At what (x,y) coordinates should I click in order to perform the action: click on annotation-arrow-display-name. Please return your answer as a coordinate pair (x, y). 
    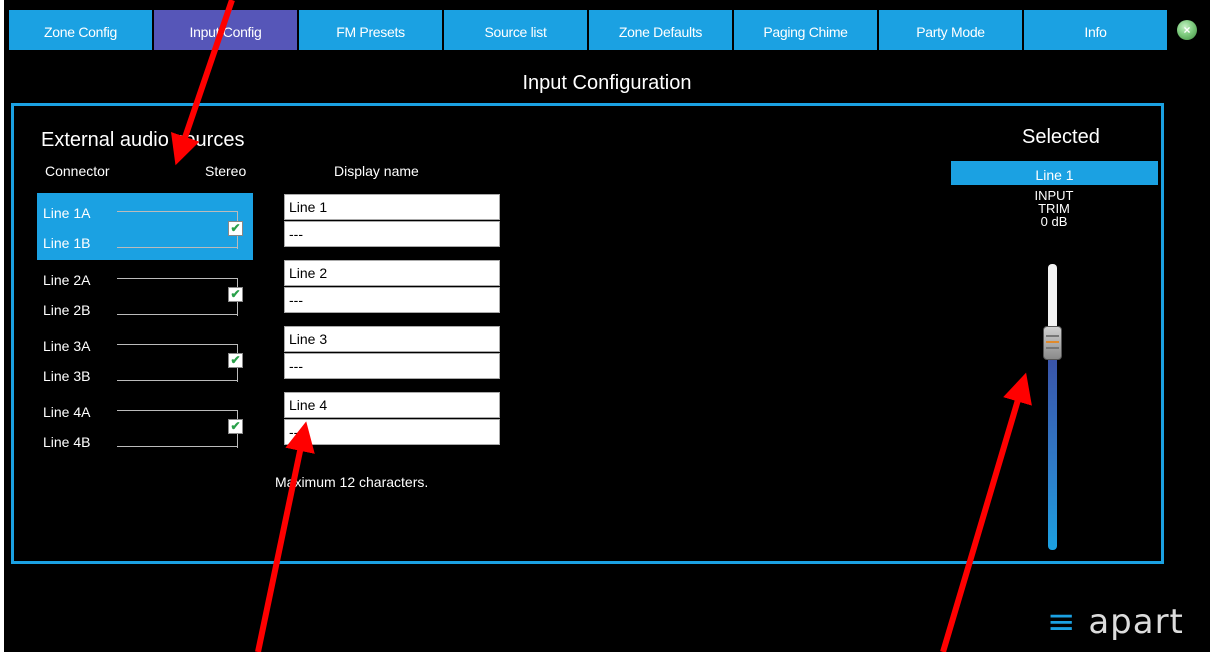
    Looking at the image, I should click on (285, 536).